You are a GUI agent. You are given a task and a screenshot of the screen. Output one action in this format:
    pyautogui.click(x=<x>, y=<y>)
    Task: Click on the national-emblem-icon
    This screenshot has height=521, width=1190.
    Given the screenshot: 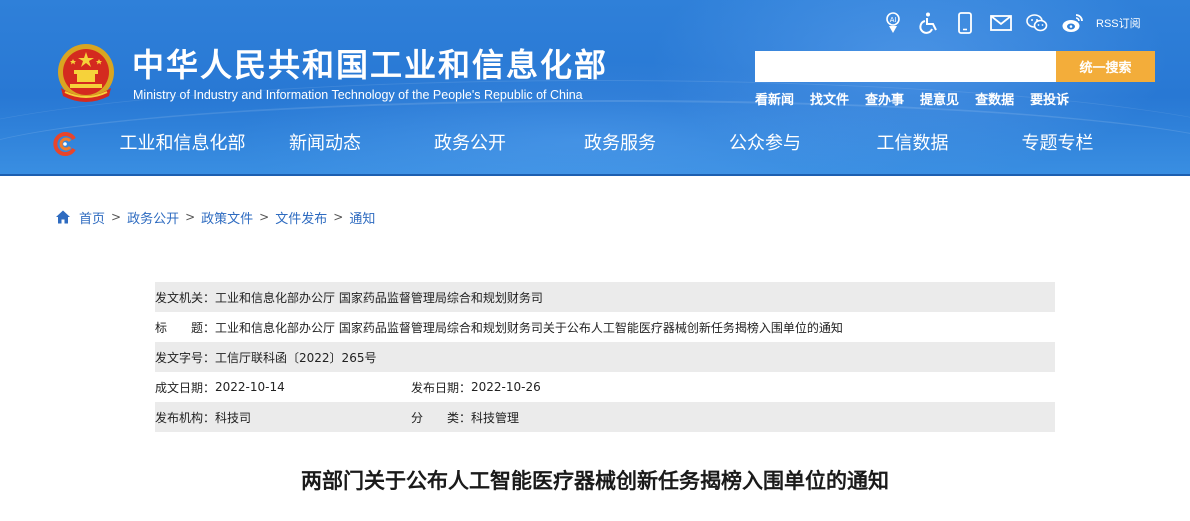 What is the action you would take?
    pyautogui.click(x=86, y=74)
    